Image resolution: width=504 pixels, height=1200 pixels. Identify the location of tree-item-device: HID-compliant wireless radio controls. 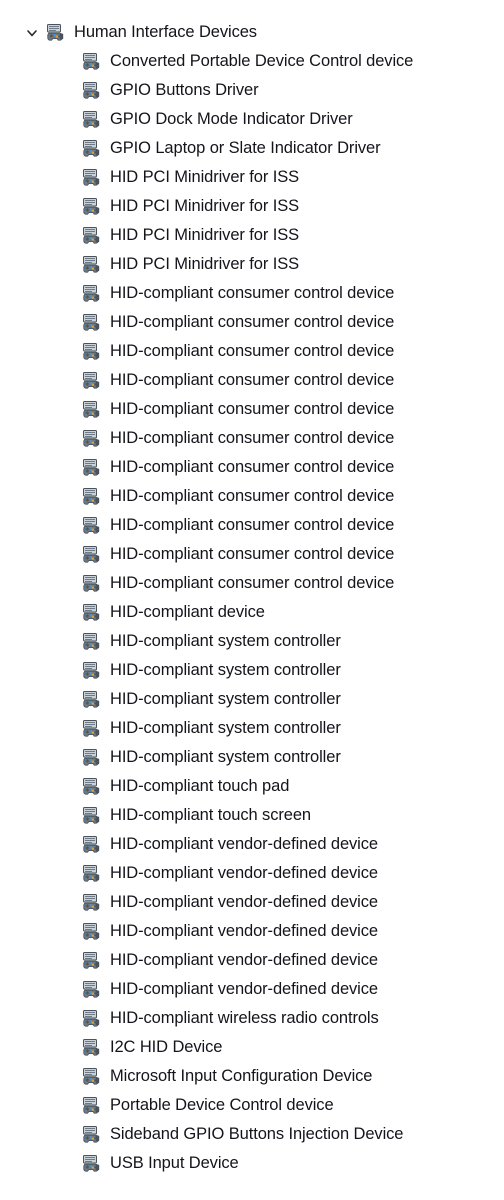
(252, 1018).